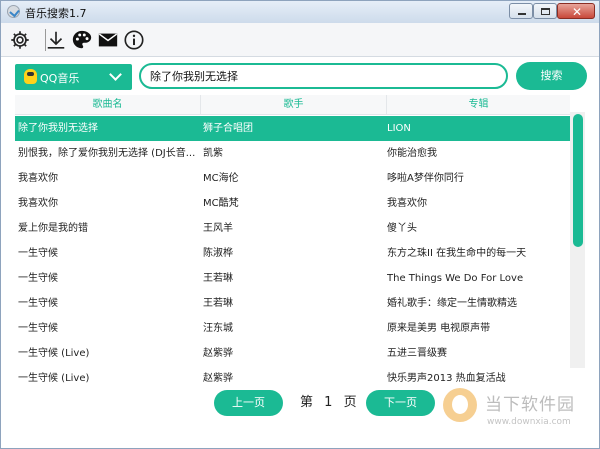 Image resolution: width=600 pixels, height=449 pixels. I want to click on column-header-album: 专辑, so click(478, 104).